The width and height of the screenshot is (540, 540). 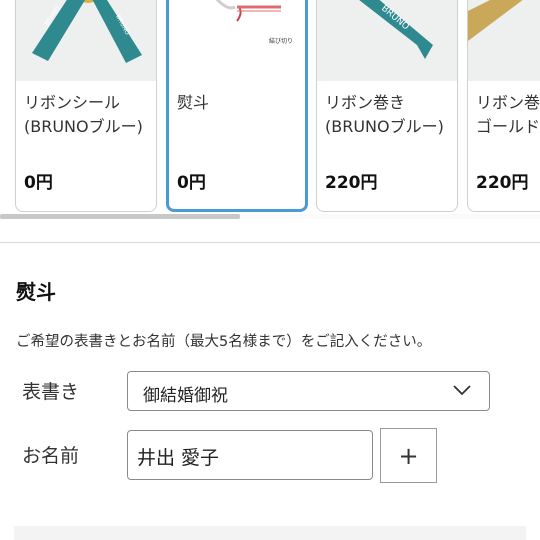 What do you see at coordinates (270, 533) in the screenshot?
I see `next-section-area` at bounding box center [270, 533].